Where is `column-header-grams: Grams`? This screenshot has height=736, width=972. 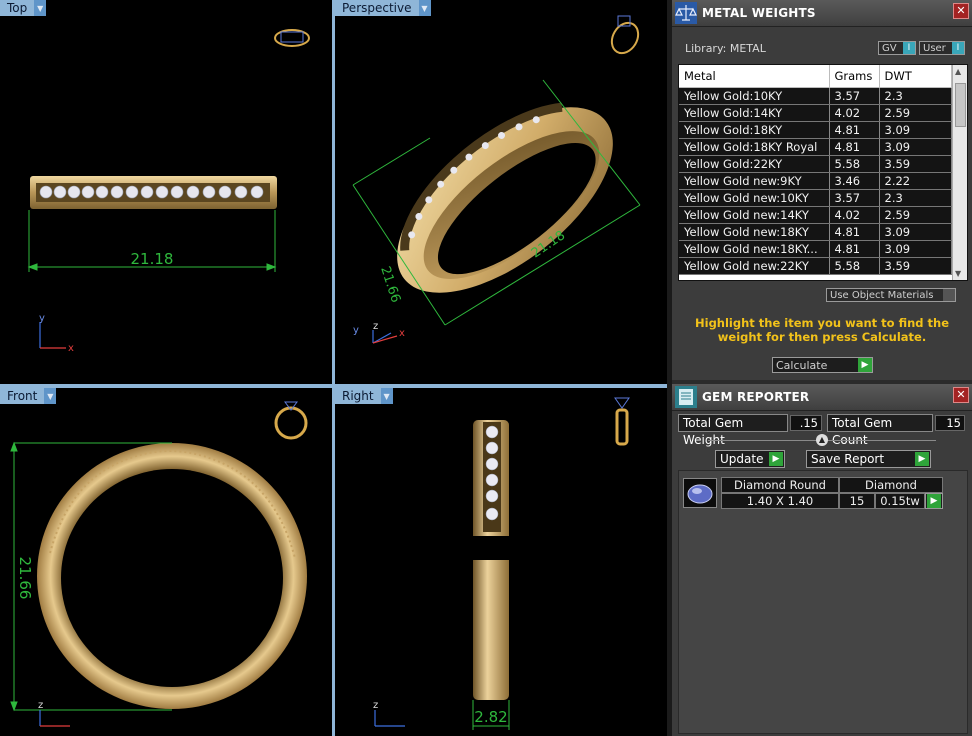 column-header-grams: Grams is located at coordinates (854, 76).